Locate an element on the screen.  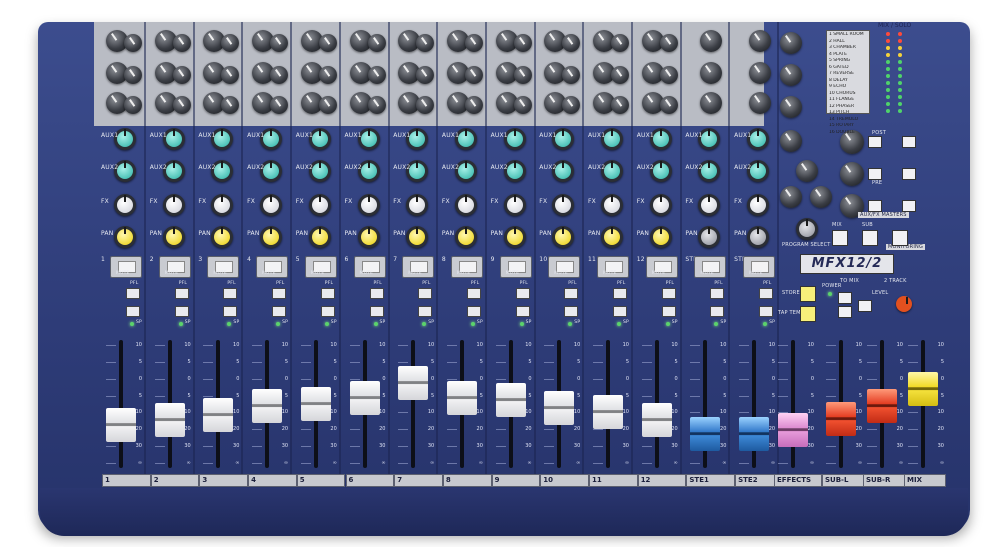
store-button is located at coordinates (808, 294).